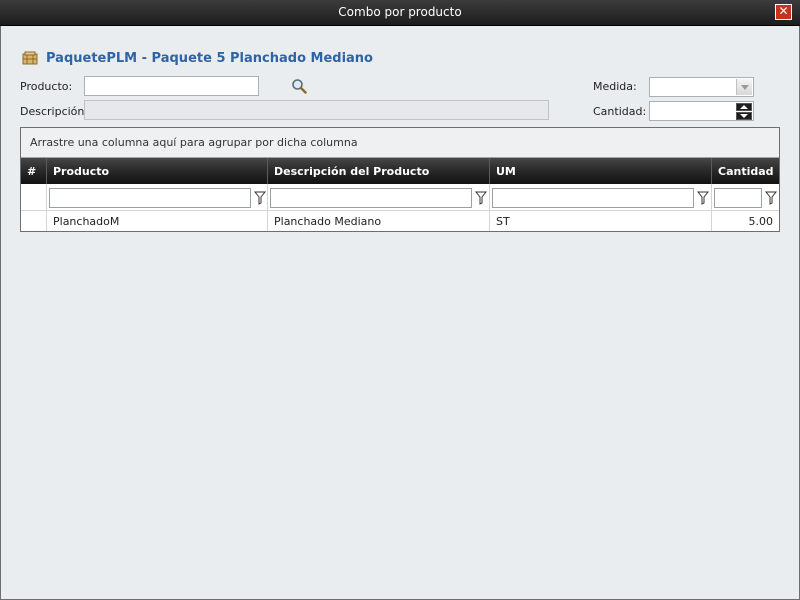 The height and width of the screenshot is (600, 800). I want to click on producto-field, so click(171, 86).